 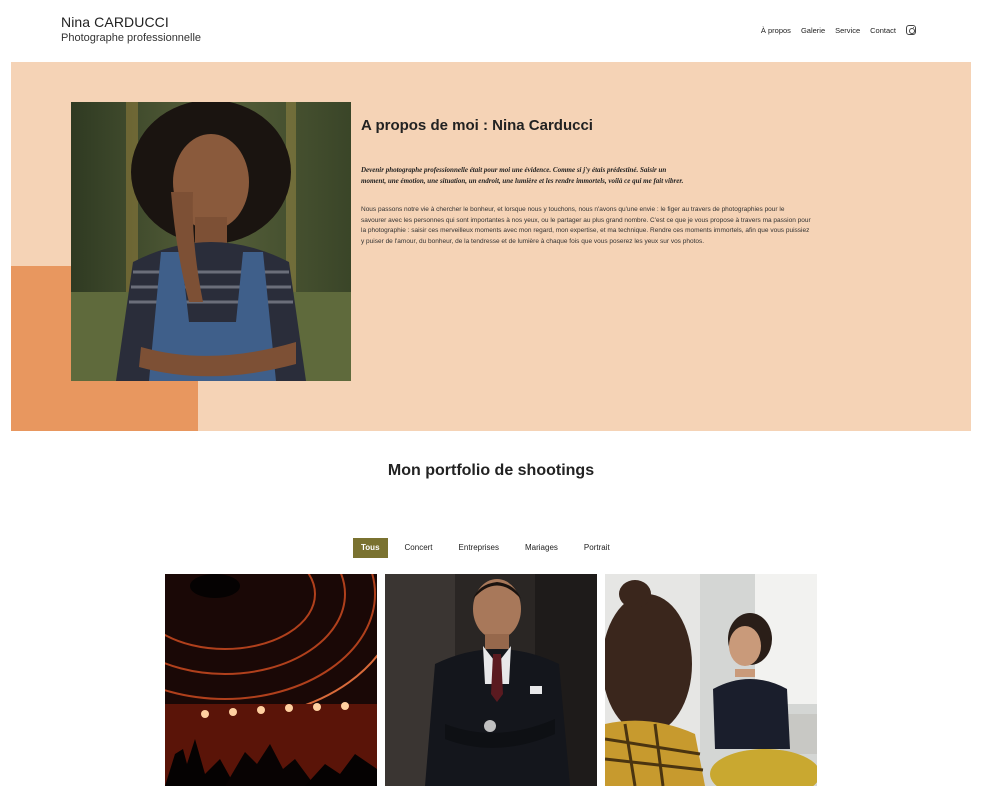 What do you see at coordinates (597, 548) in the screenshot?
I see `filter-portrait: Portrait` at bounding box center [597, 548].